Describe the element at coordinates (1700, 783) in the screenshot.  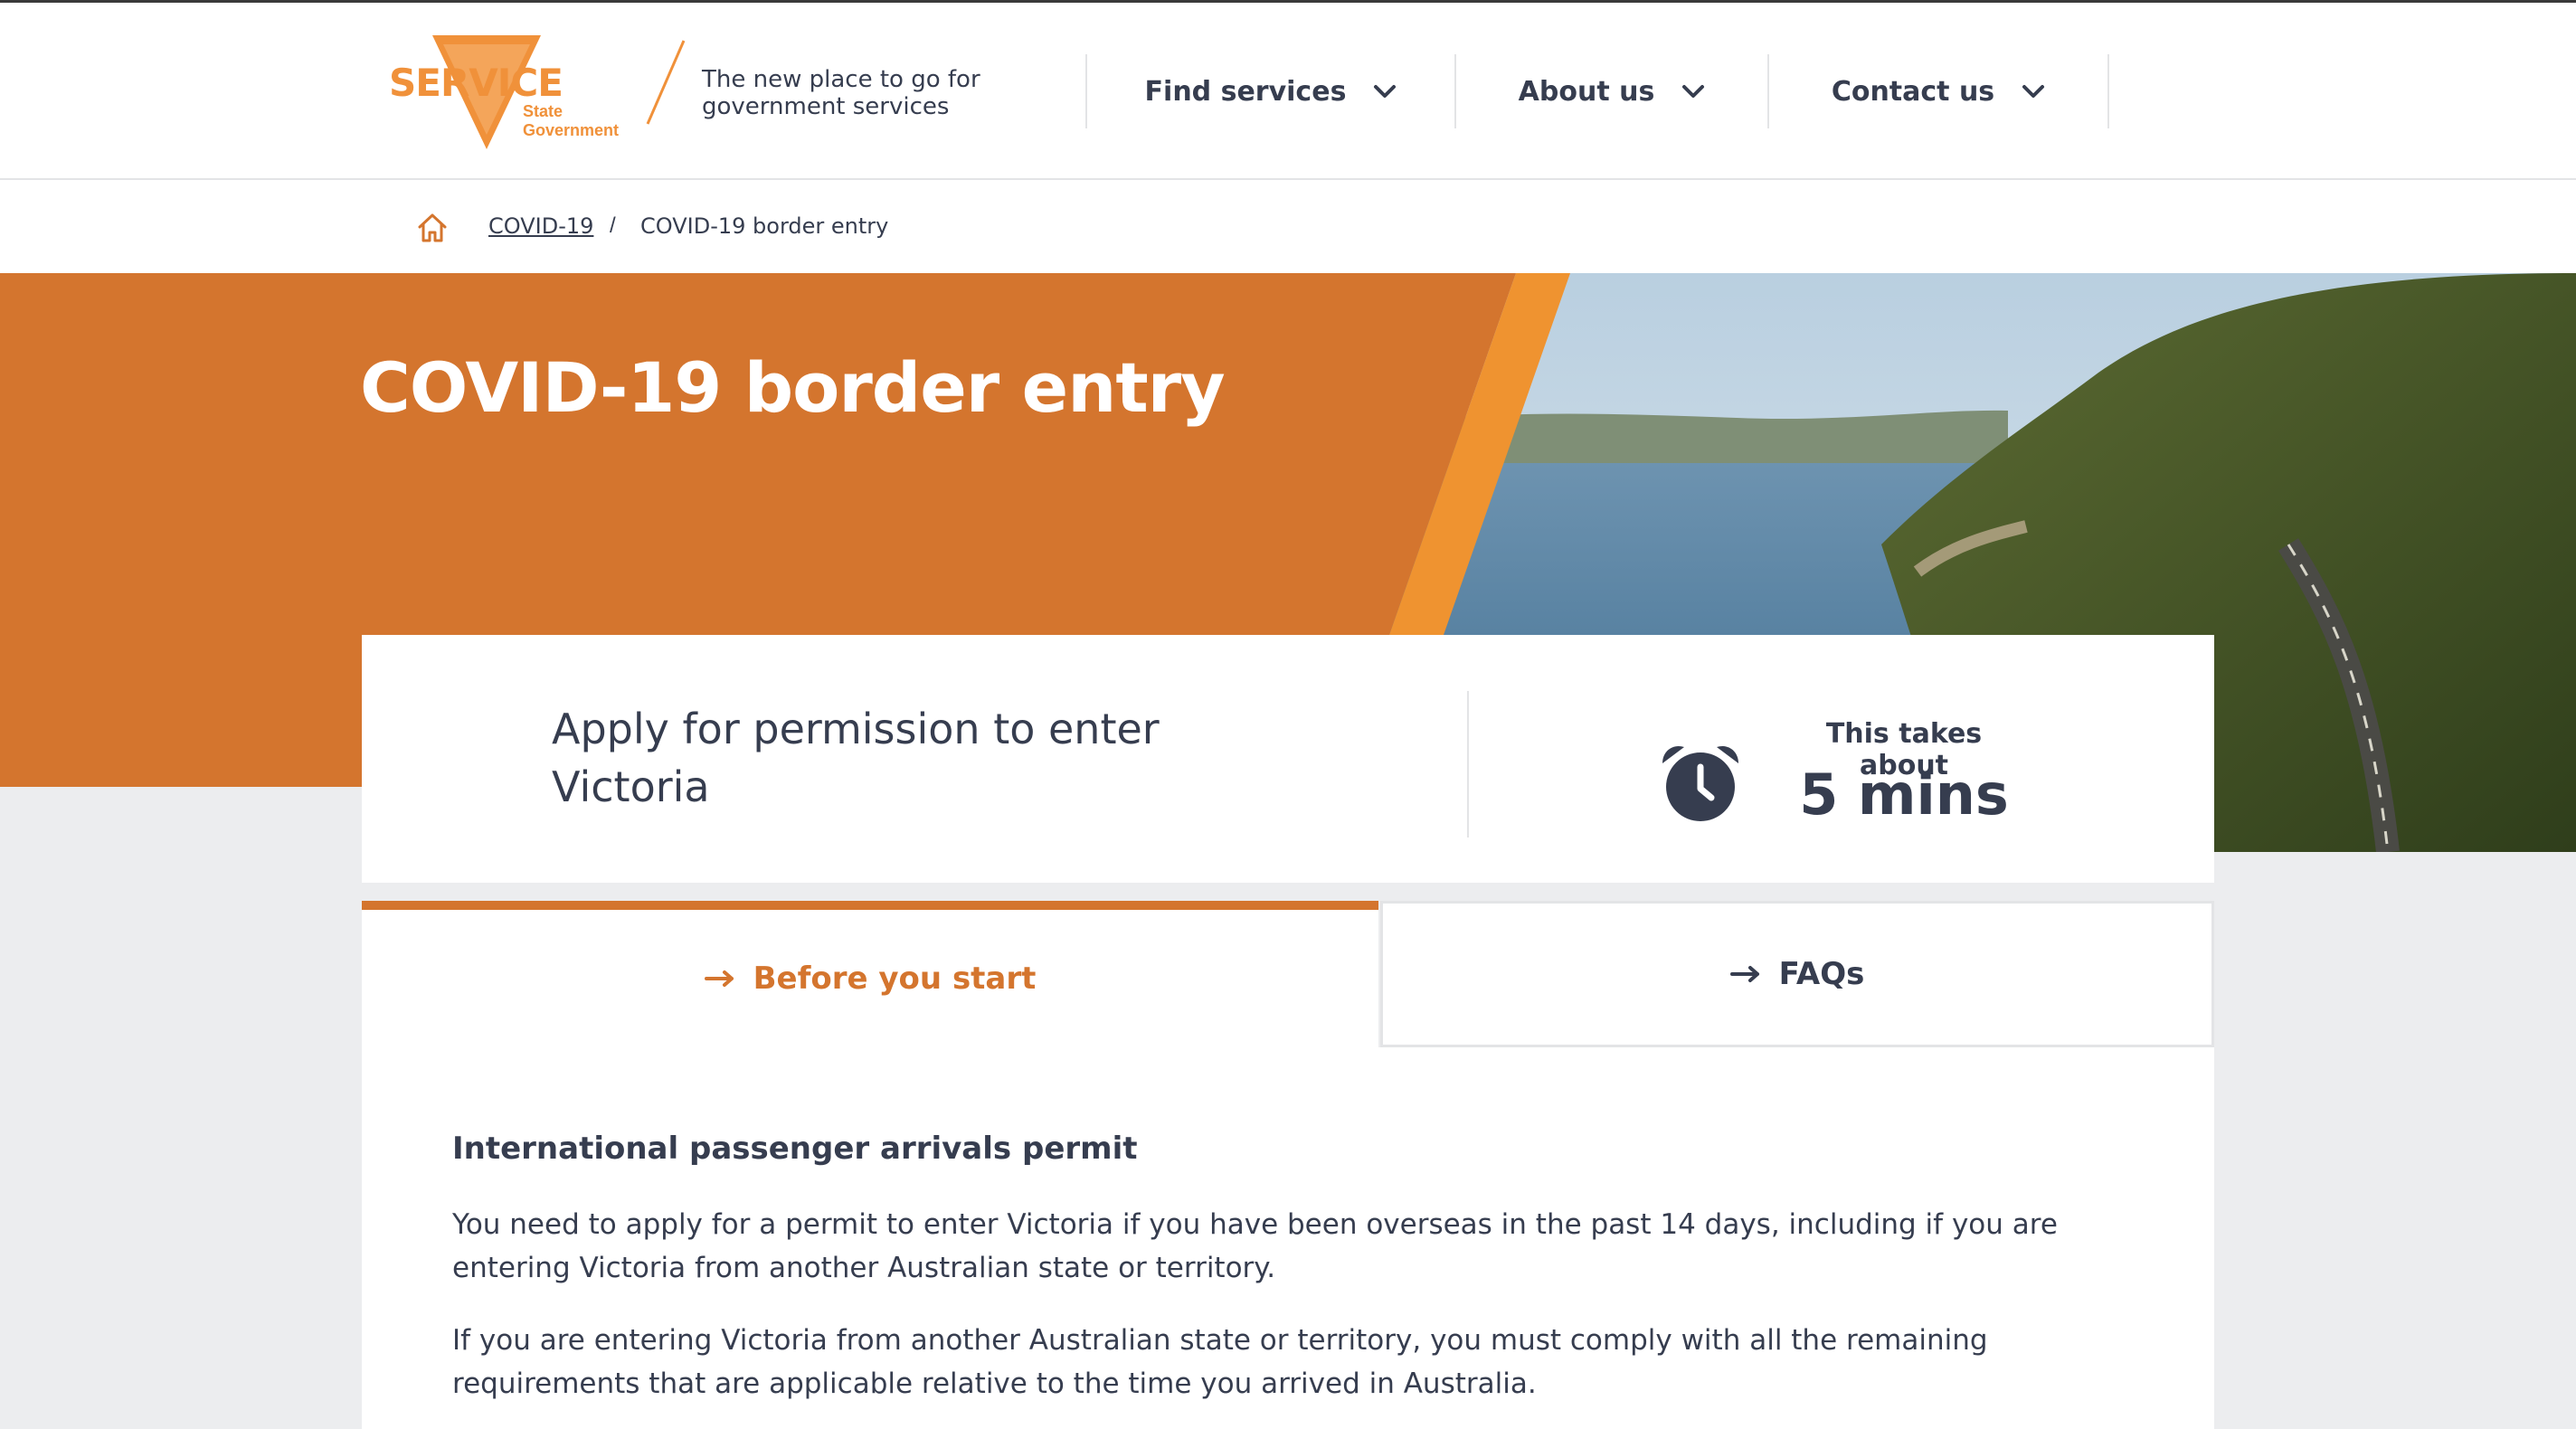
I see `alarm-clock-icon` at that location.